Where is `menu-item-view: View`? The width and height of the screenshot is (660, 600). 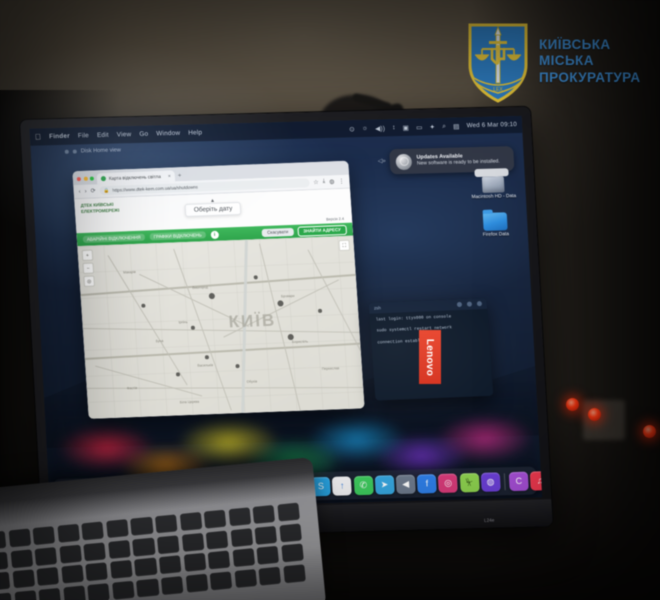 menu-item-view: View is located at coordinates (124, 134).